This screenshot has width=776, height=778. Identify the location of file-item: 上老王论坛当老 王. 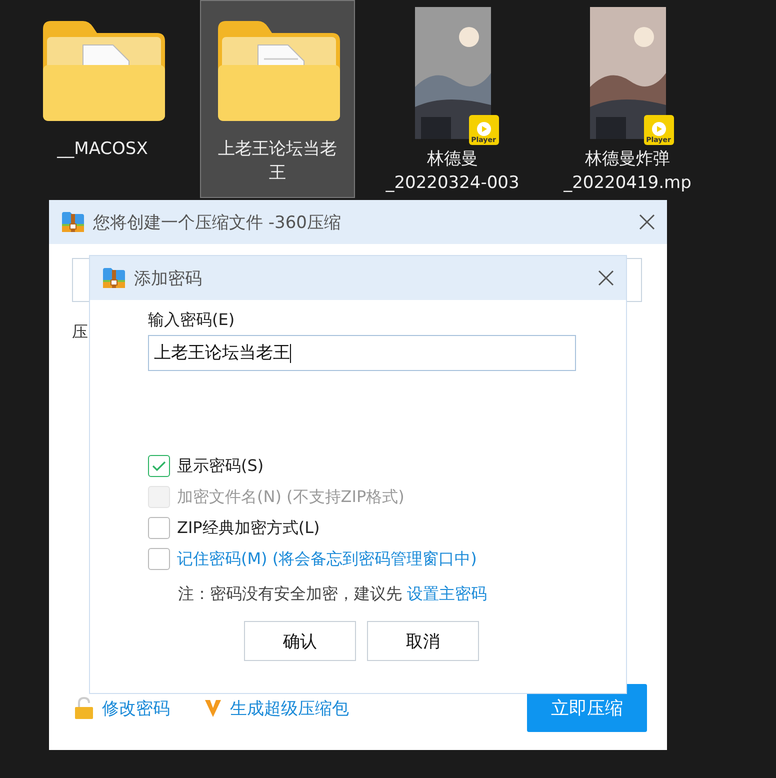
(277, 99).